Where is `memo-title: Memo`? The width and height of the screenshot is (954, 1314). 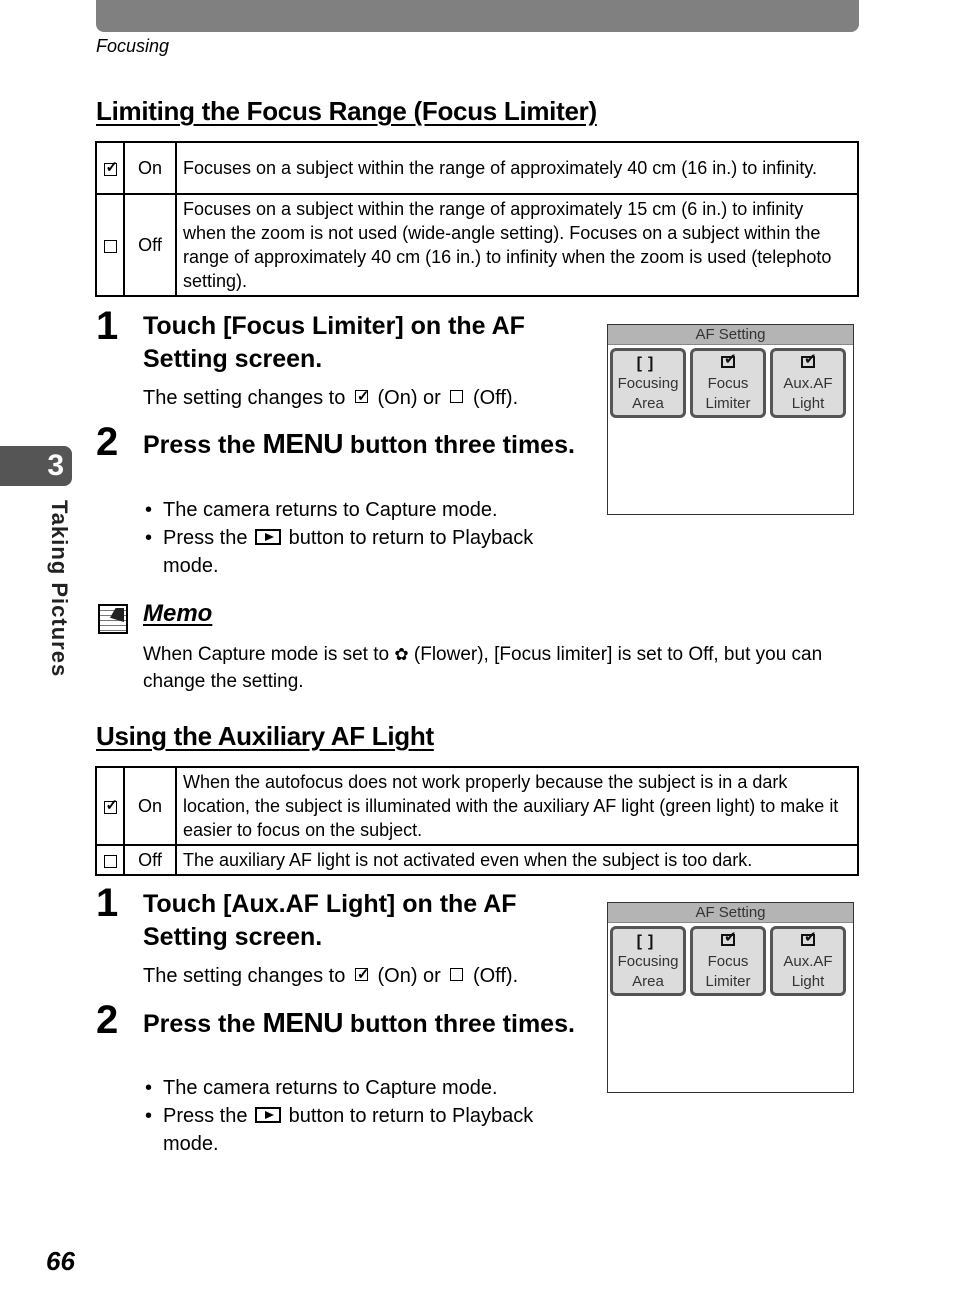
memo-title: Memo is located at coordinates (178, 613).